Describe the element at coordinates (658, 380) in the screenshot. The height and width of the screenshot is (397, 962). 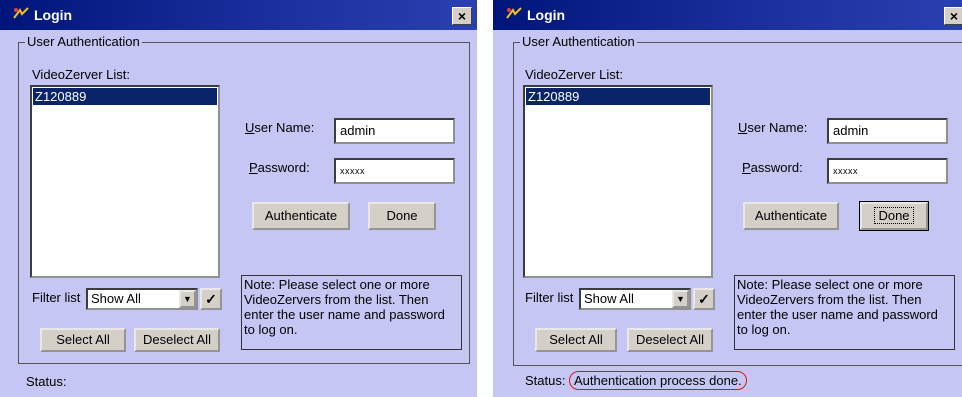
I see `status-text: Authentication process done.` at that location.